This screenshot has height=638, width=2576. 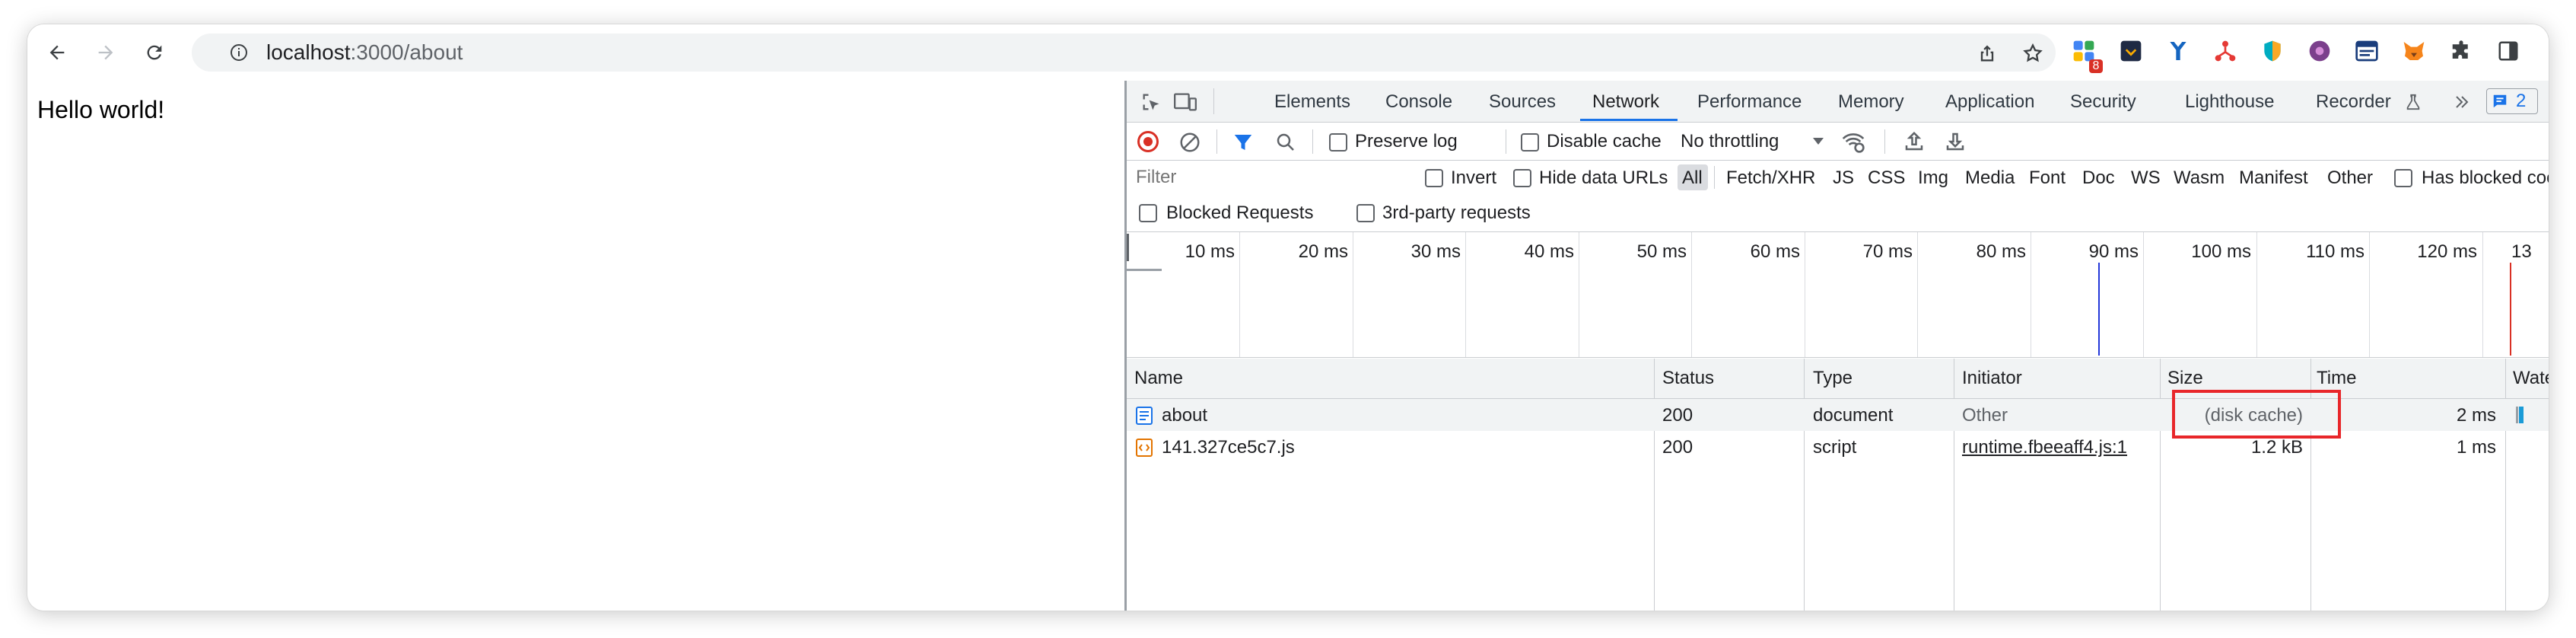 What do you see at coordinates (2146, 178) in the screenshot?
I see `filter-type-ws: WS` at bounding box center [2146, 178].